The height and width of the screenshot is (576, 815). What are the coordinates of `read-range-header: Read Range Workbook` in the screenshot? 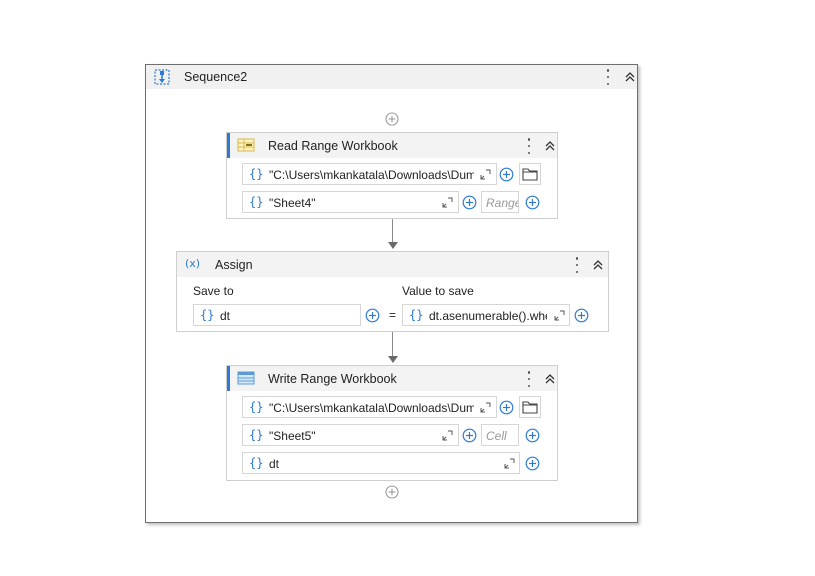 It's located at (392, 145).